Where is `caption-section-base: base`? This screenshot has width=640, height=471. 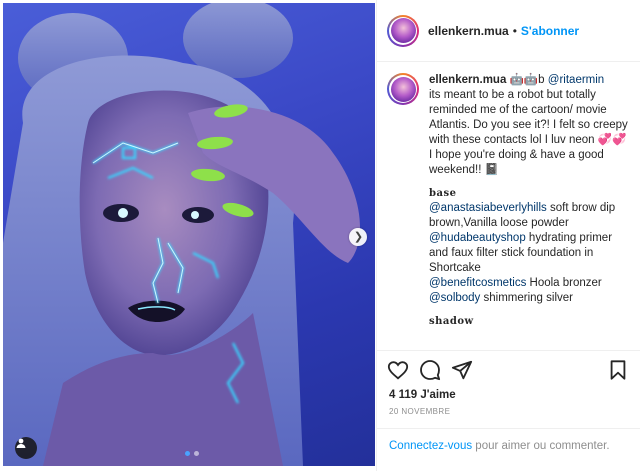 caption-section-base: base is located at coordinates (443, 193).